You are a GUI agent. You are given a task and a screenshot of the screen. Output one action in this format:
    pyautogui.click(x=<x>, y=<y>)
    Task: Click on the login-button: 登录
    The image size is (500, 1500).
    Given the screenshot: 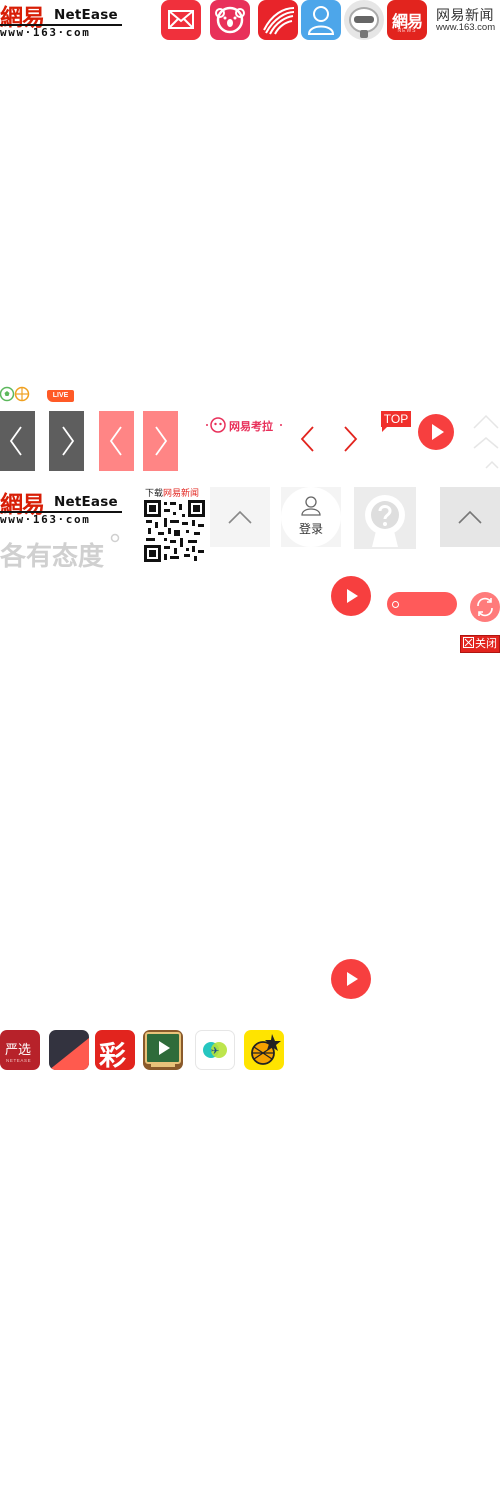 What is the action you would take?
    pyautogui.click(x=311, y=517)
    